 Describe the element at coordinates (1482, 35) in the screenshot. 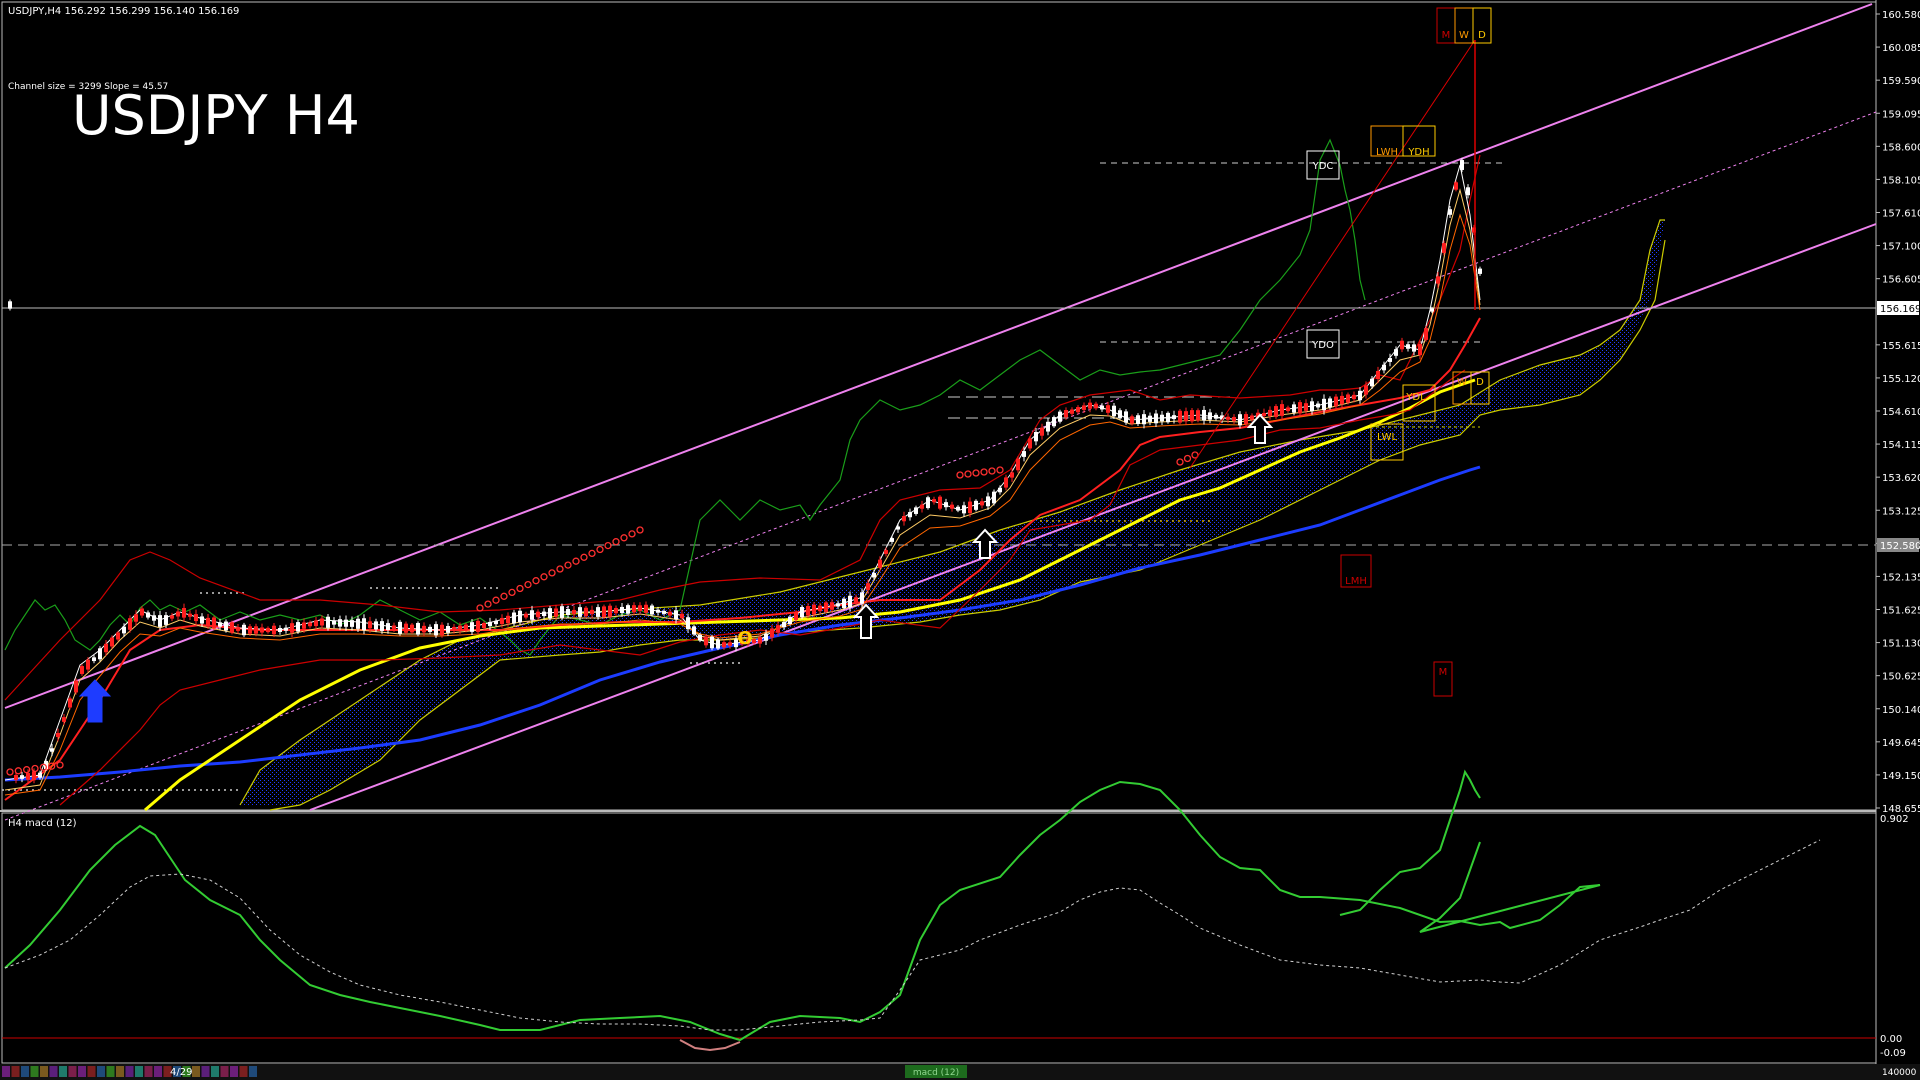

I see `d-label-top: D` at that location.